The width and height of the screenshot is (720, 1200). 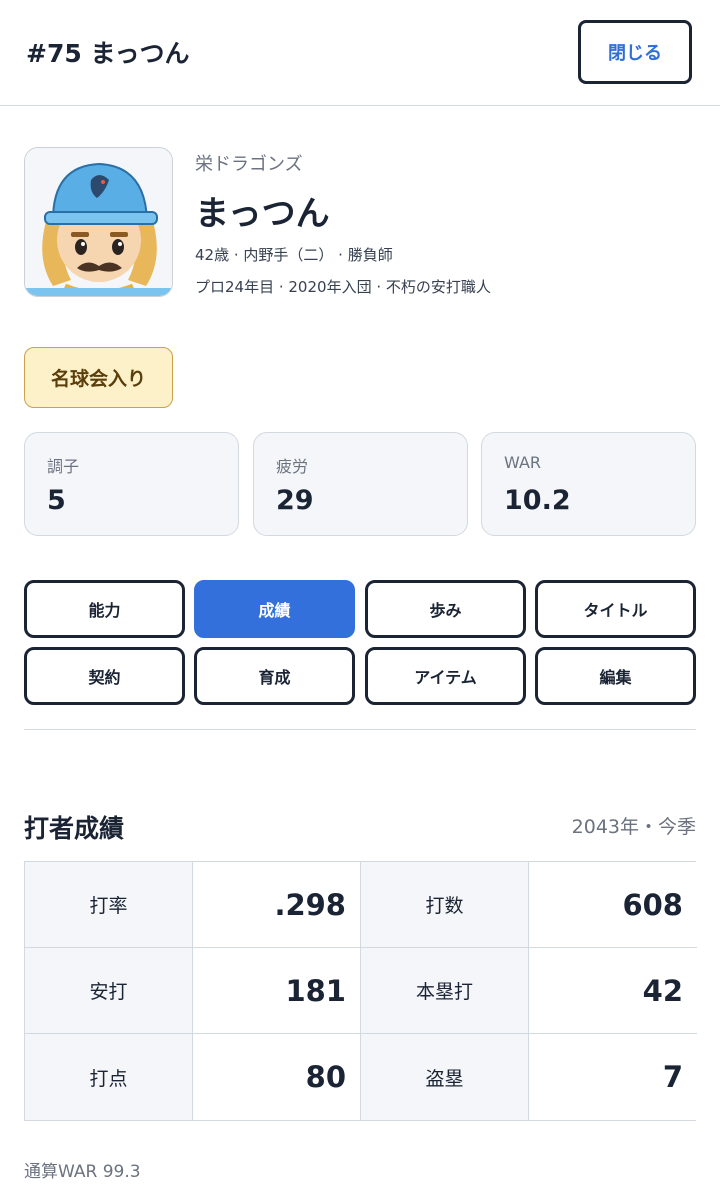 I want to click on stat-value: 7, so click(x=613, y=1077).